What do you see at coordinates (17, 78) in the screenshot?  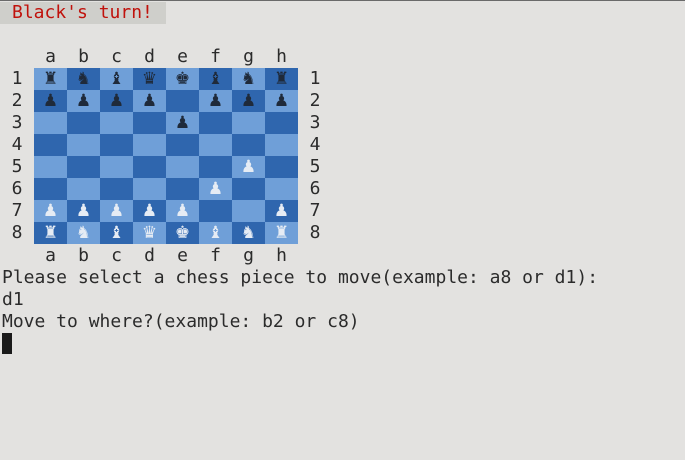 I see `rank-label-left-1: 1` at bounding box center [17, 78].